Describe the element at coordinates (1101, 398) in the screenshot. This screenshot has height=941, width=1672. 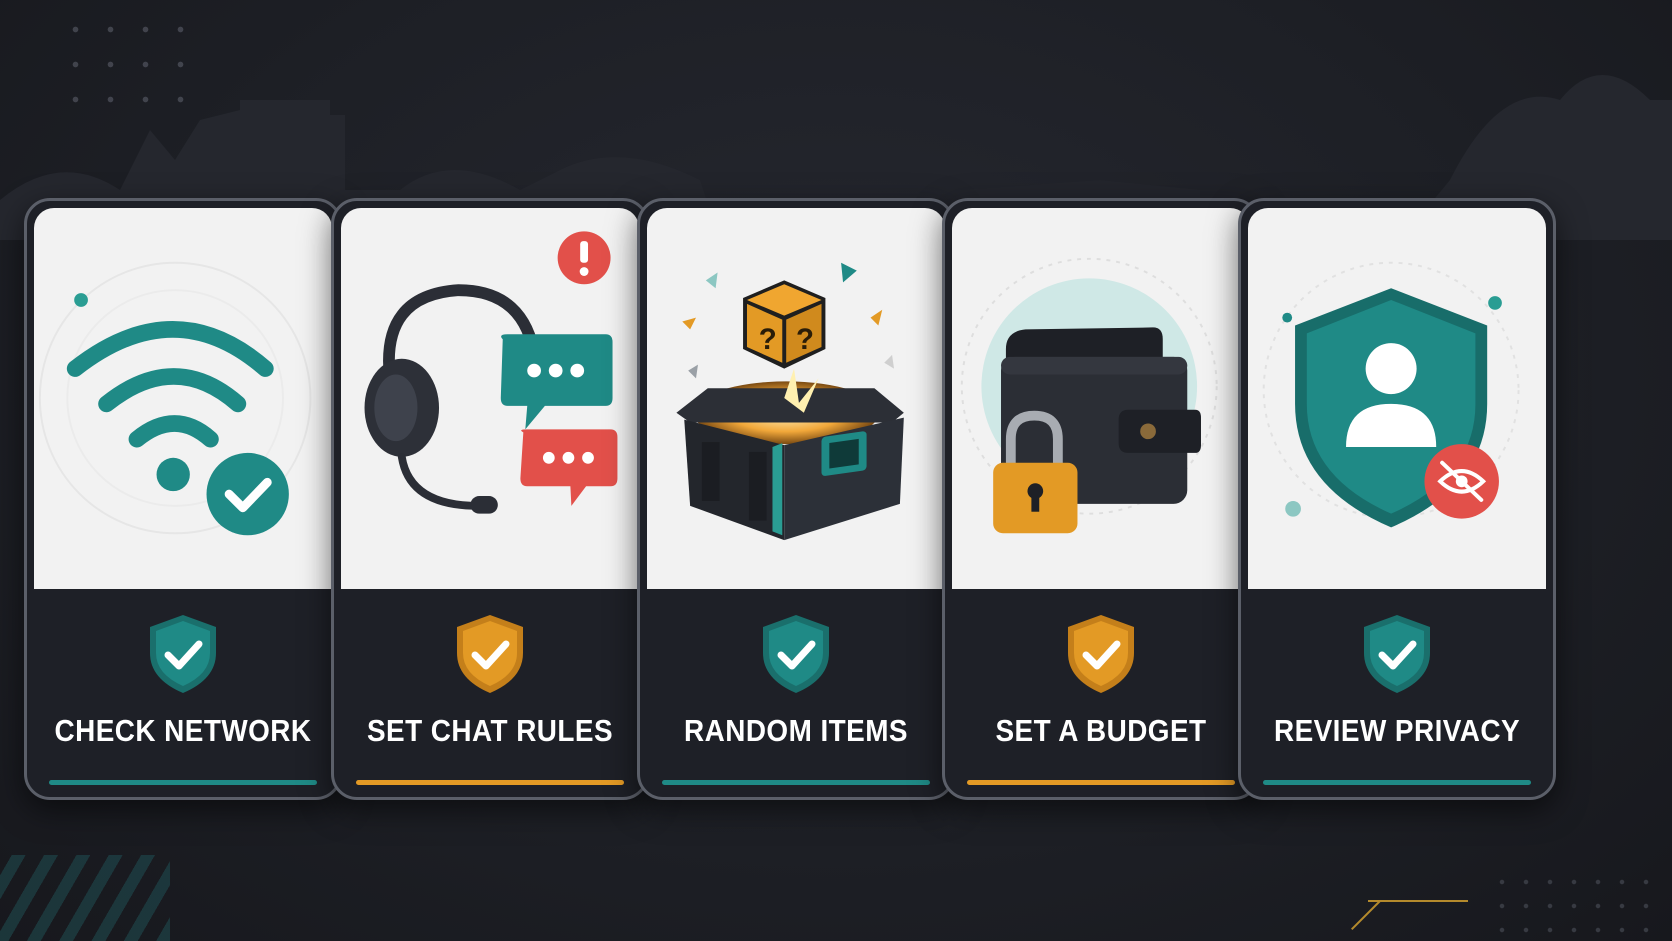
I see `wallet-lock-icon` at that location.